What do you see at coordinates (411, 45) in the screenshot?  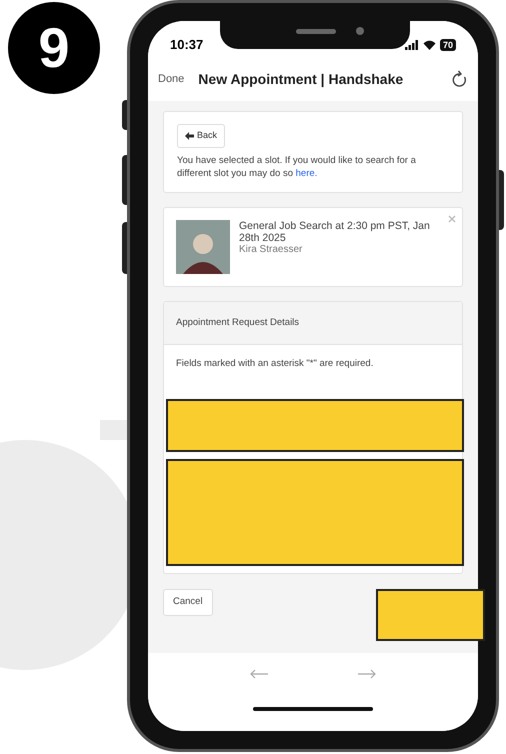 I see `signal-icon` at bounding box center [411, 45].